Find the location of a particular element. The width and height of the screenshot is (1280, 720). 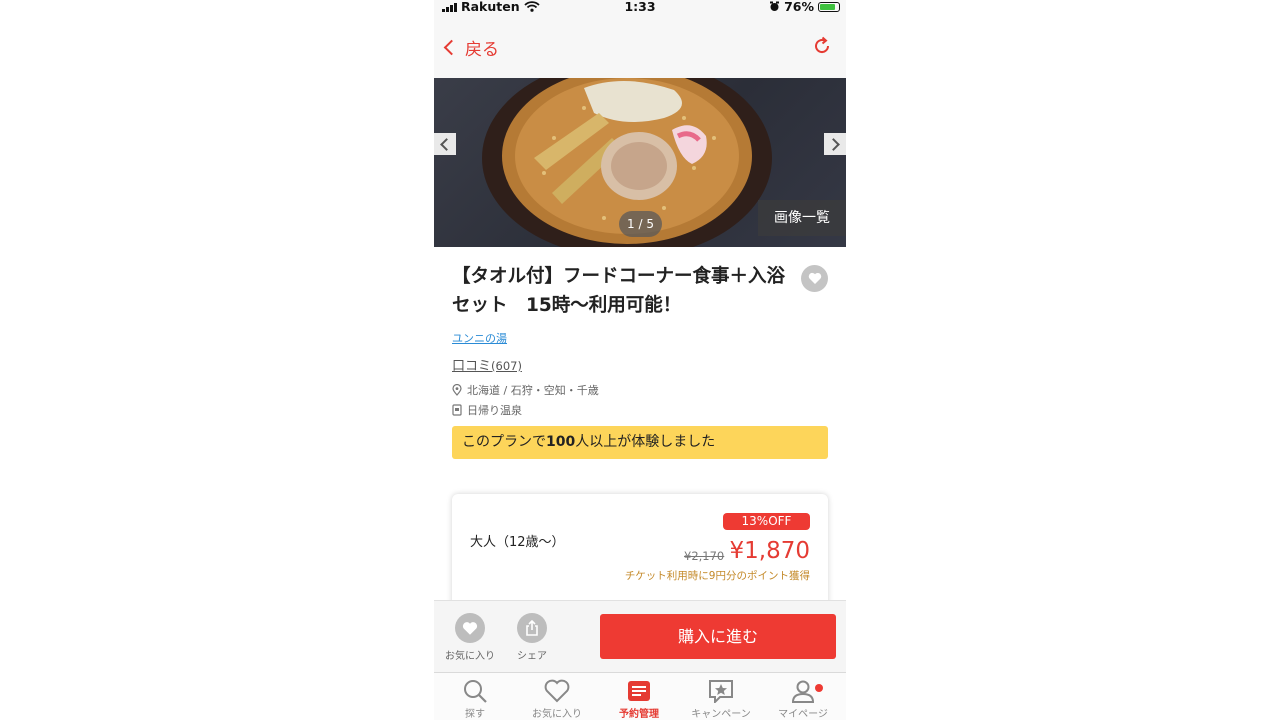

share-icon is located at coordinates (532, 628).